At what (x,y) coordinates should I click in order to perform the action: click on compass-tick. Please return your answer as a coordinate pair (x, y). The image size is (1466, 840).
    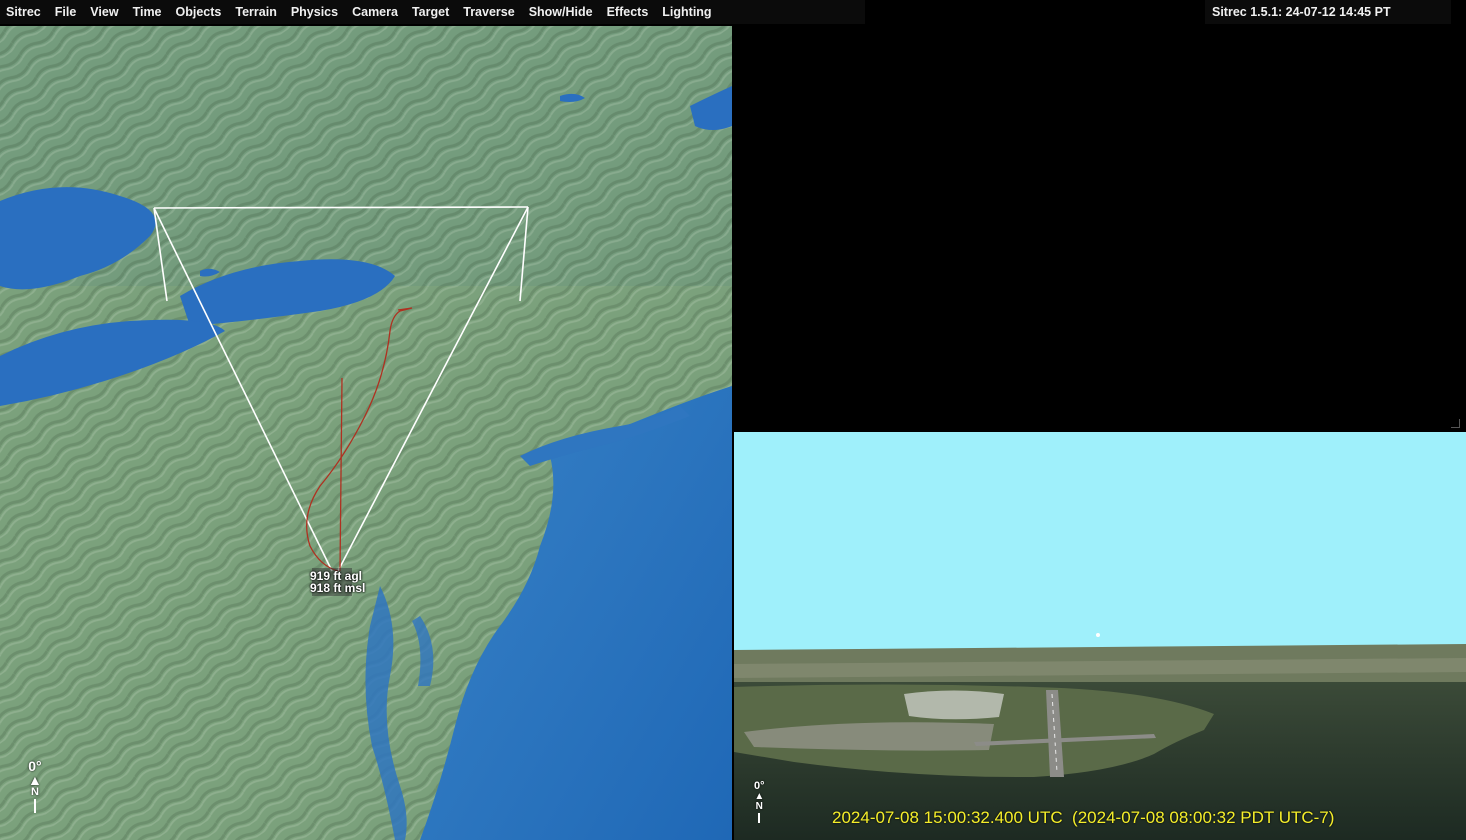
    Looking at the image, I should click on (34, 806).